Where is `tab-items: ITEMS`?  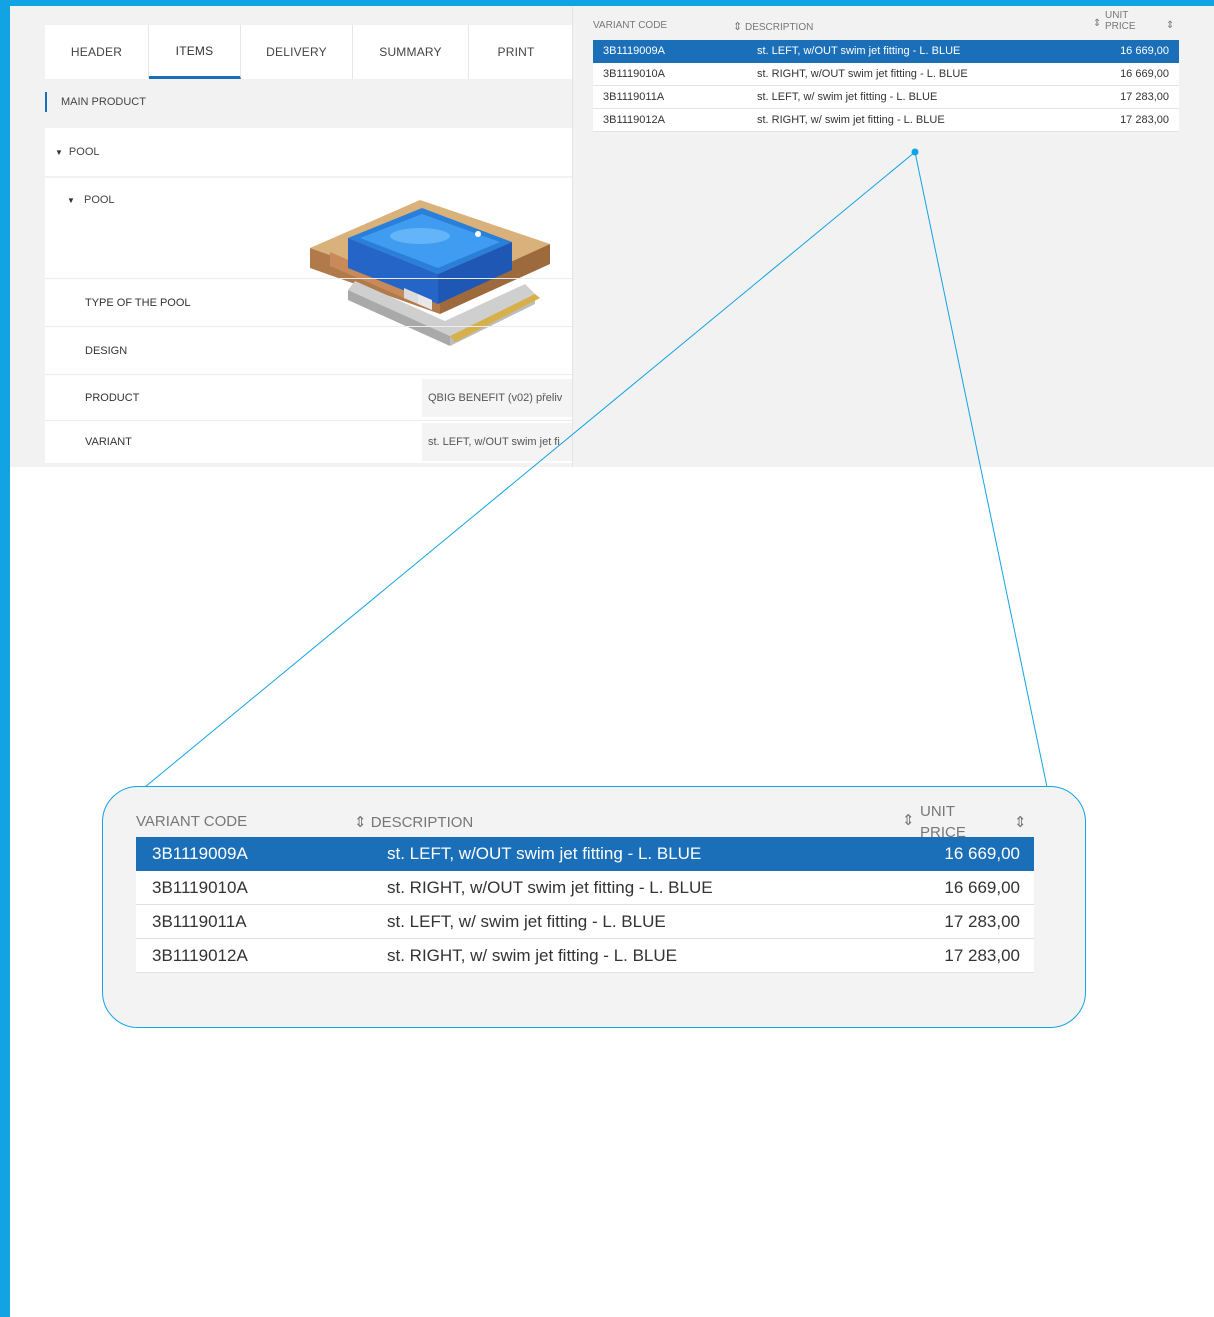
tab-items: ITEMS is located at coordinates (195, 52).